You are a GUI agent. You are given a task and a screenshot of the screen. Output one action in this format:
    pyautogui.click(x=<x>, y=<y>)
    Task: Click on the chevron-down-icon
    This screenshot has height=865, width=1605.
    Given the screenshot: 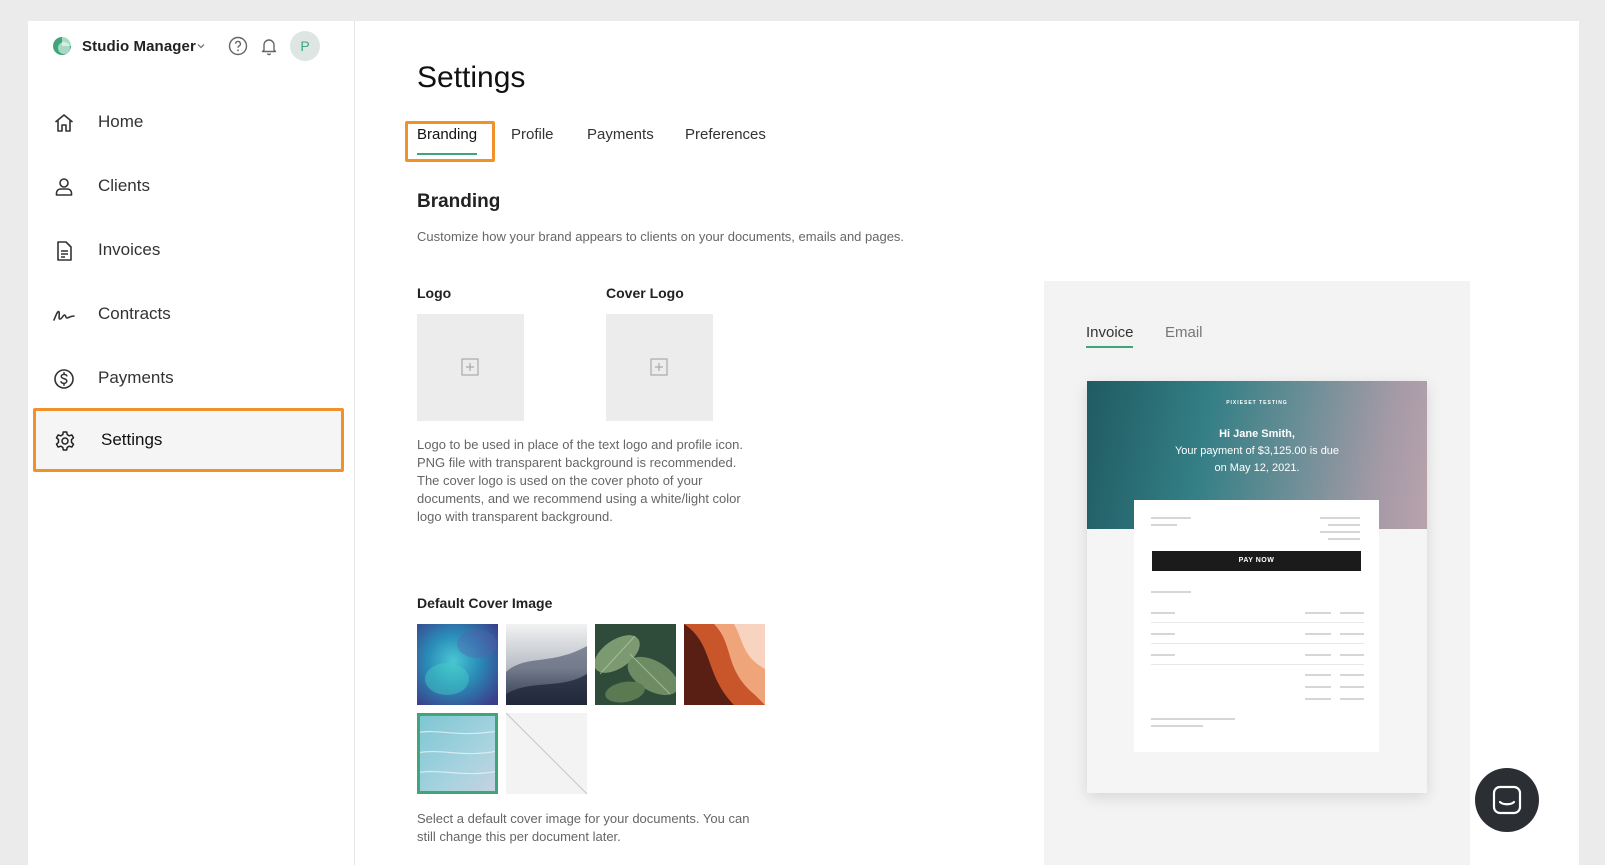 What is the action you would take?
    pyautogui.click(x=201, y=46)
    